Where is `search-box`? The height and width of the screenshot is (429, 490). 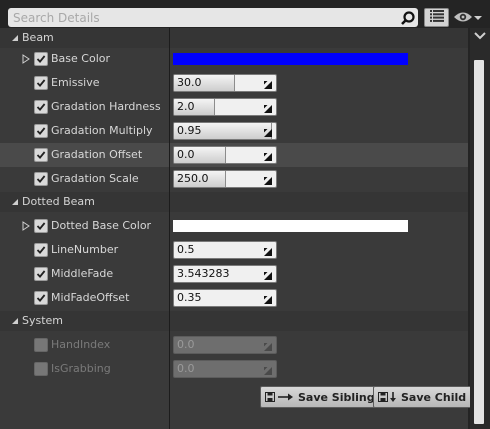 search-box is located at coordinates (213, 17).